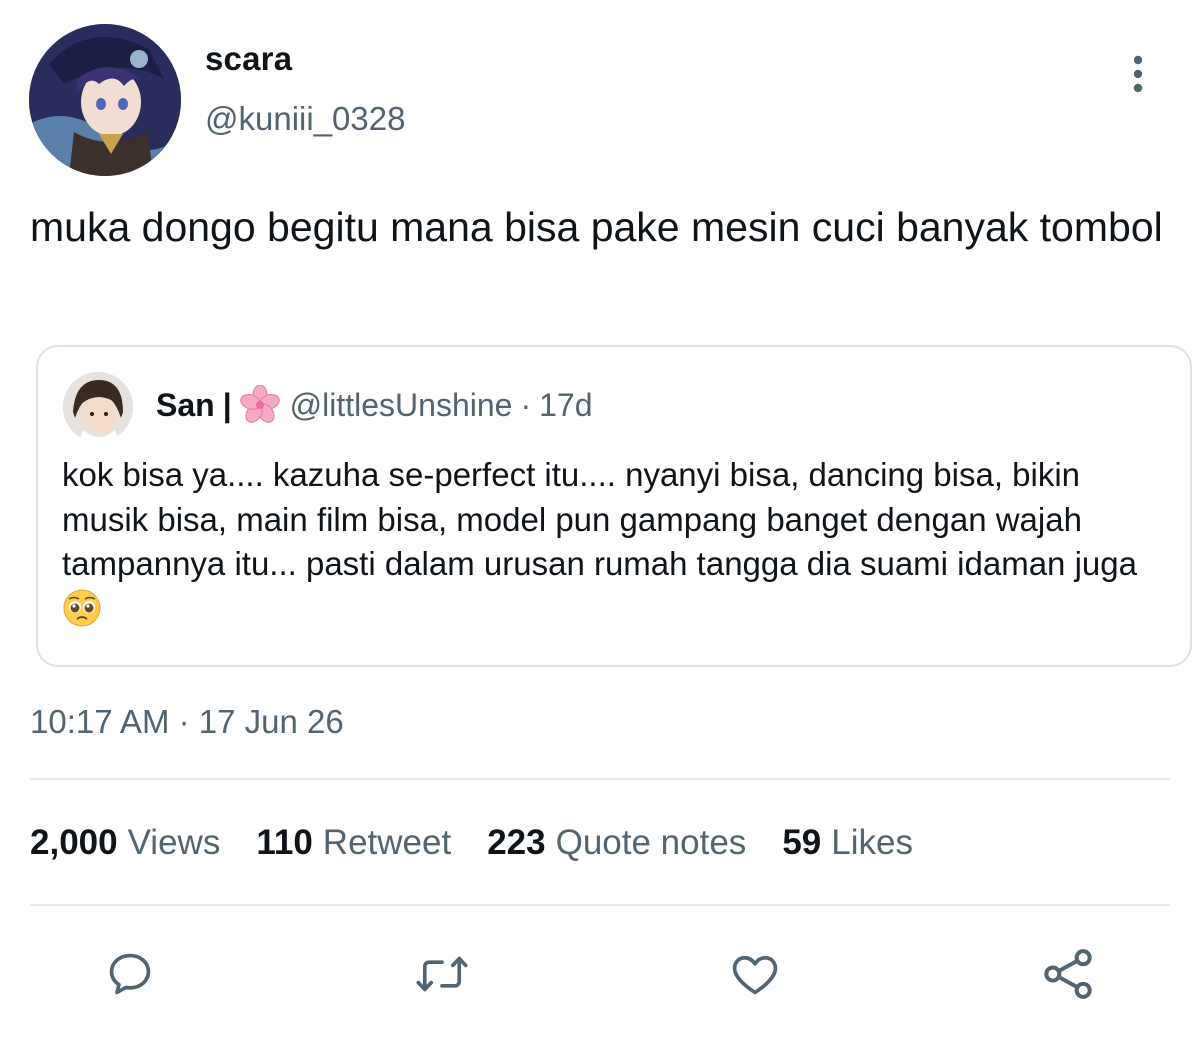  I want to click on likes-stat: 59 Likes, so click(847, 843).